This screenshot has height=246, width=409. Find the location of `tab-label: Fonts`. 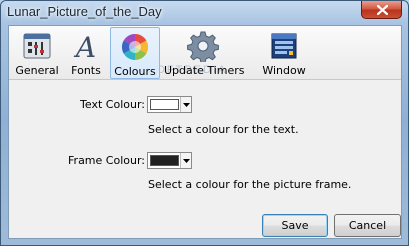

tab-label: Fonts is located at coordinates (86, 70).